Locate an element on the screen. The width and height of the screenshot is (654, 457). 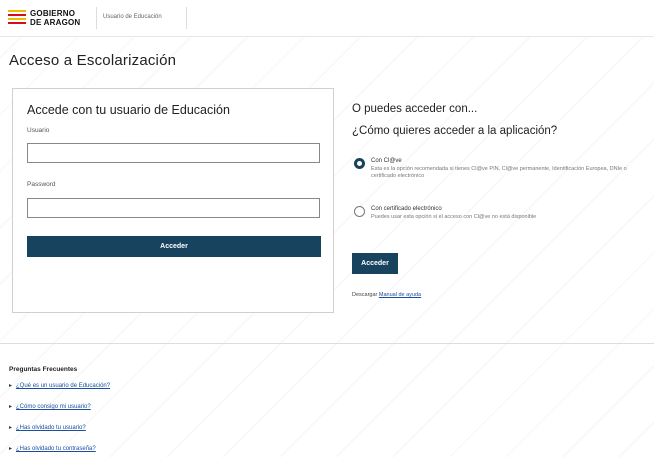
header-divider is located at coordinates (96, 18).